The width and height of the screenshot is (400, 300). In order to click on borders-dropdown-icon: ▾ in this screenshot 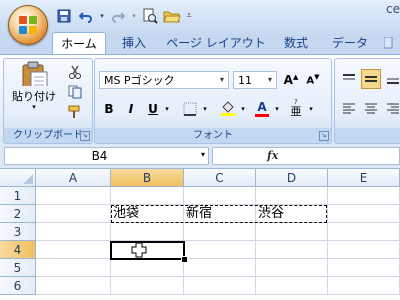, I will do `click(205, 109)`.